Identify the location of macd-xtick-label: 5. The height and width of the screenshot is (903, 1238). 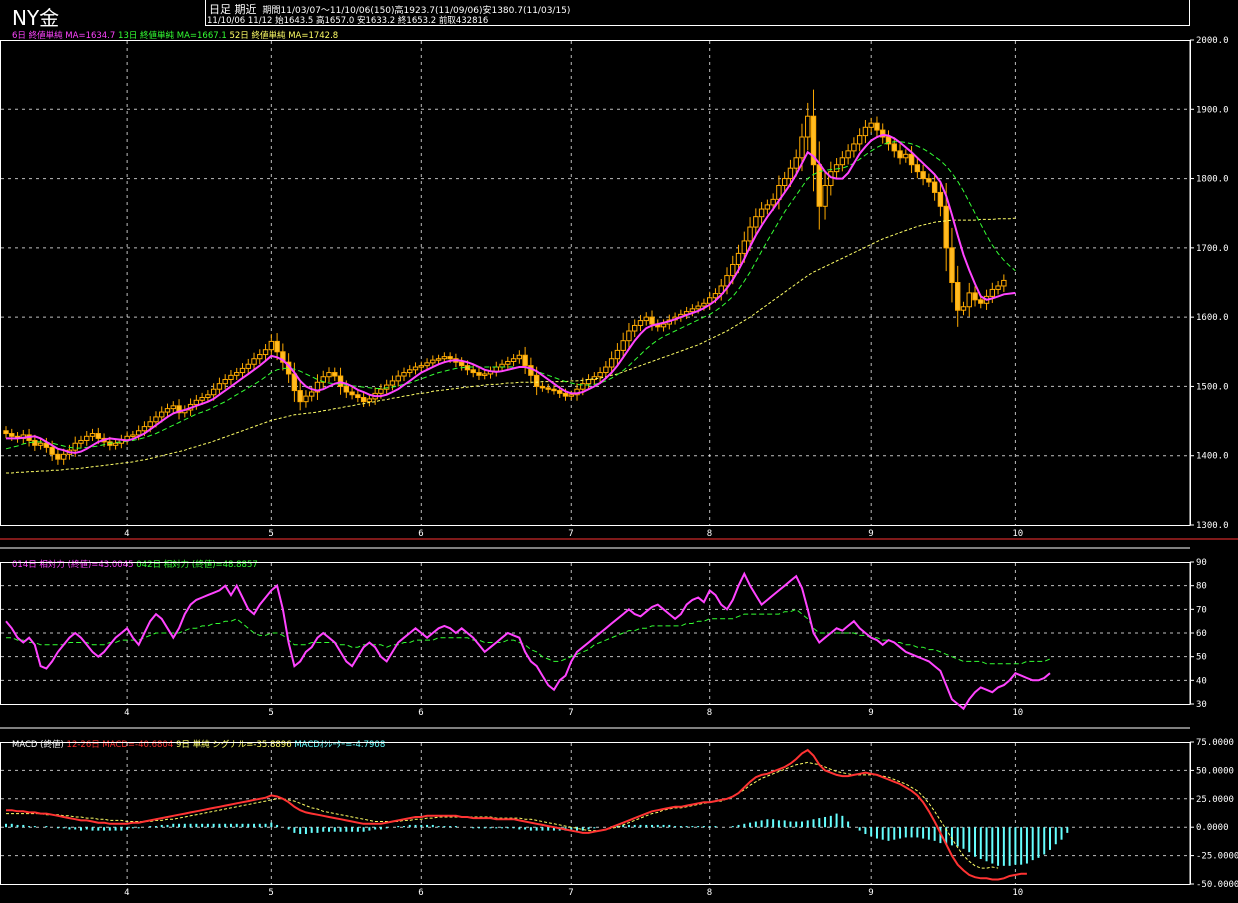
(270, 893).